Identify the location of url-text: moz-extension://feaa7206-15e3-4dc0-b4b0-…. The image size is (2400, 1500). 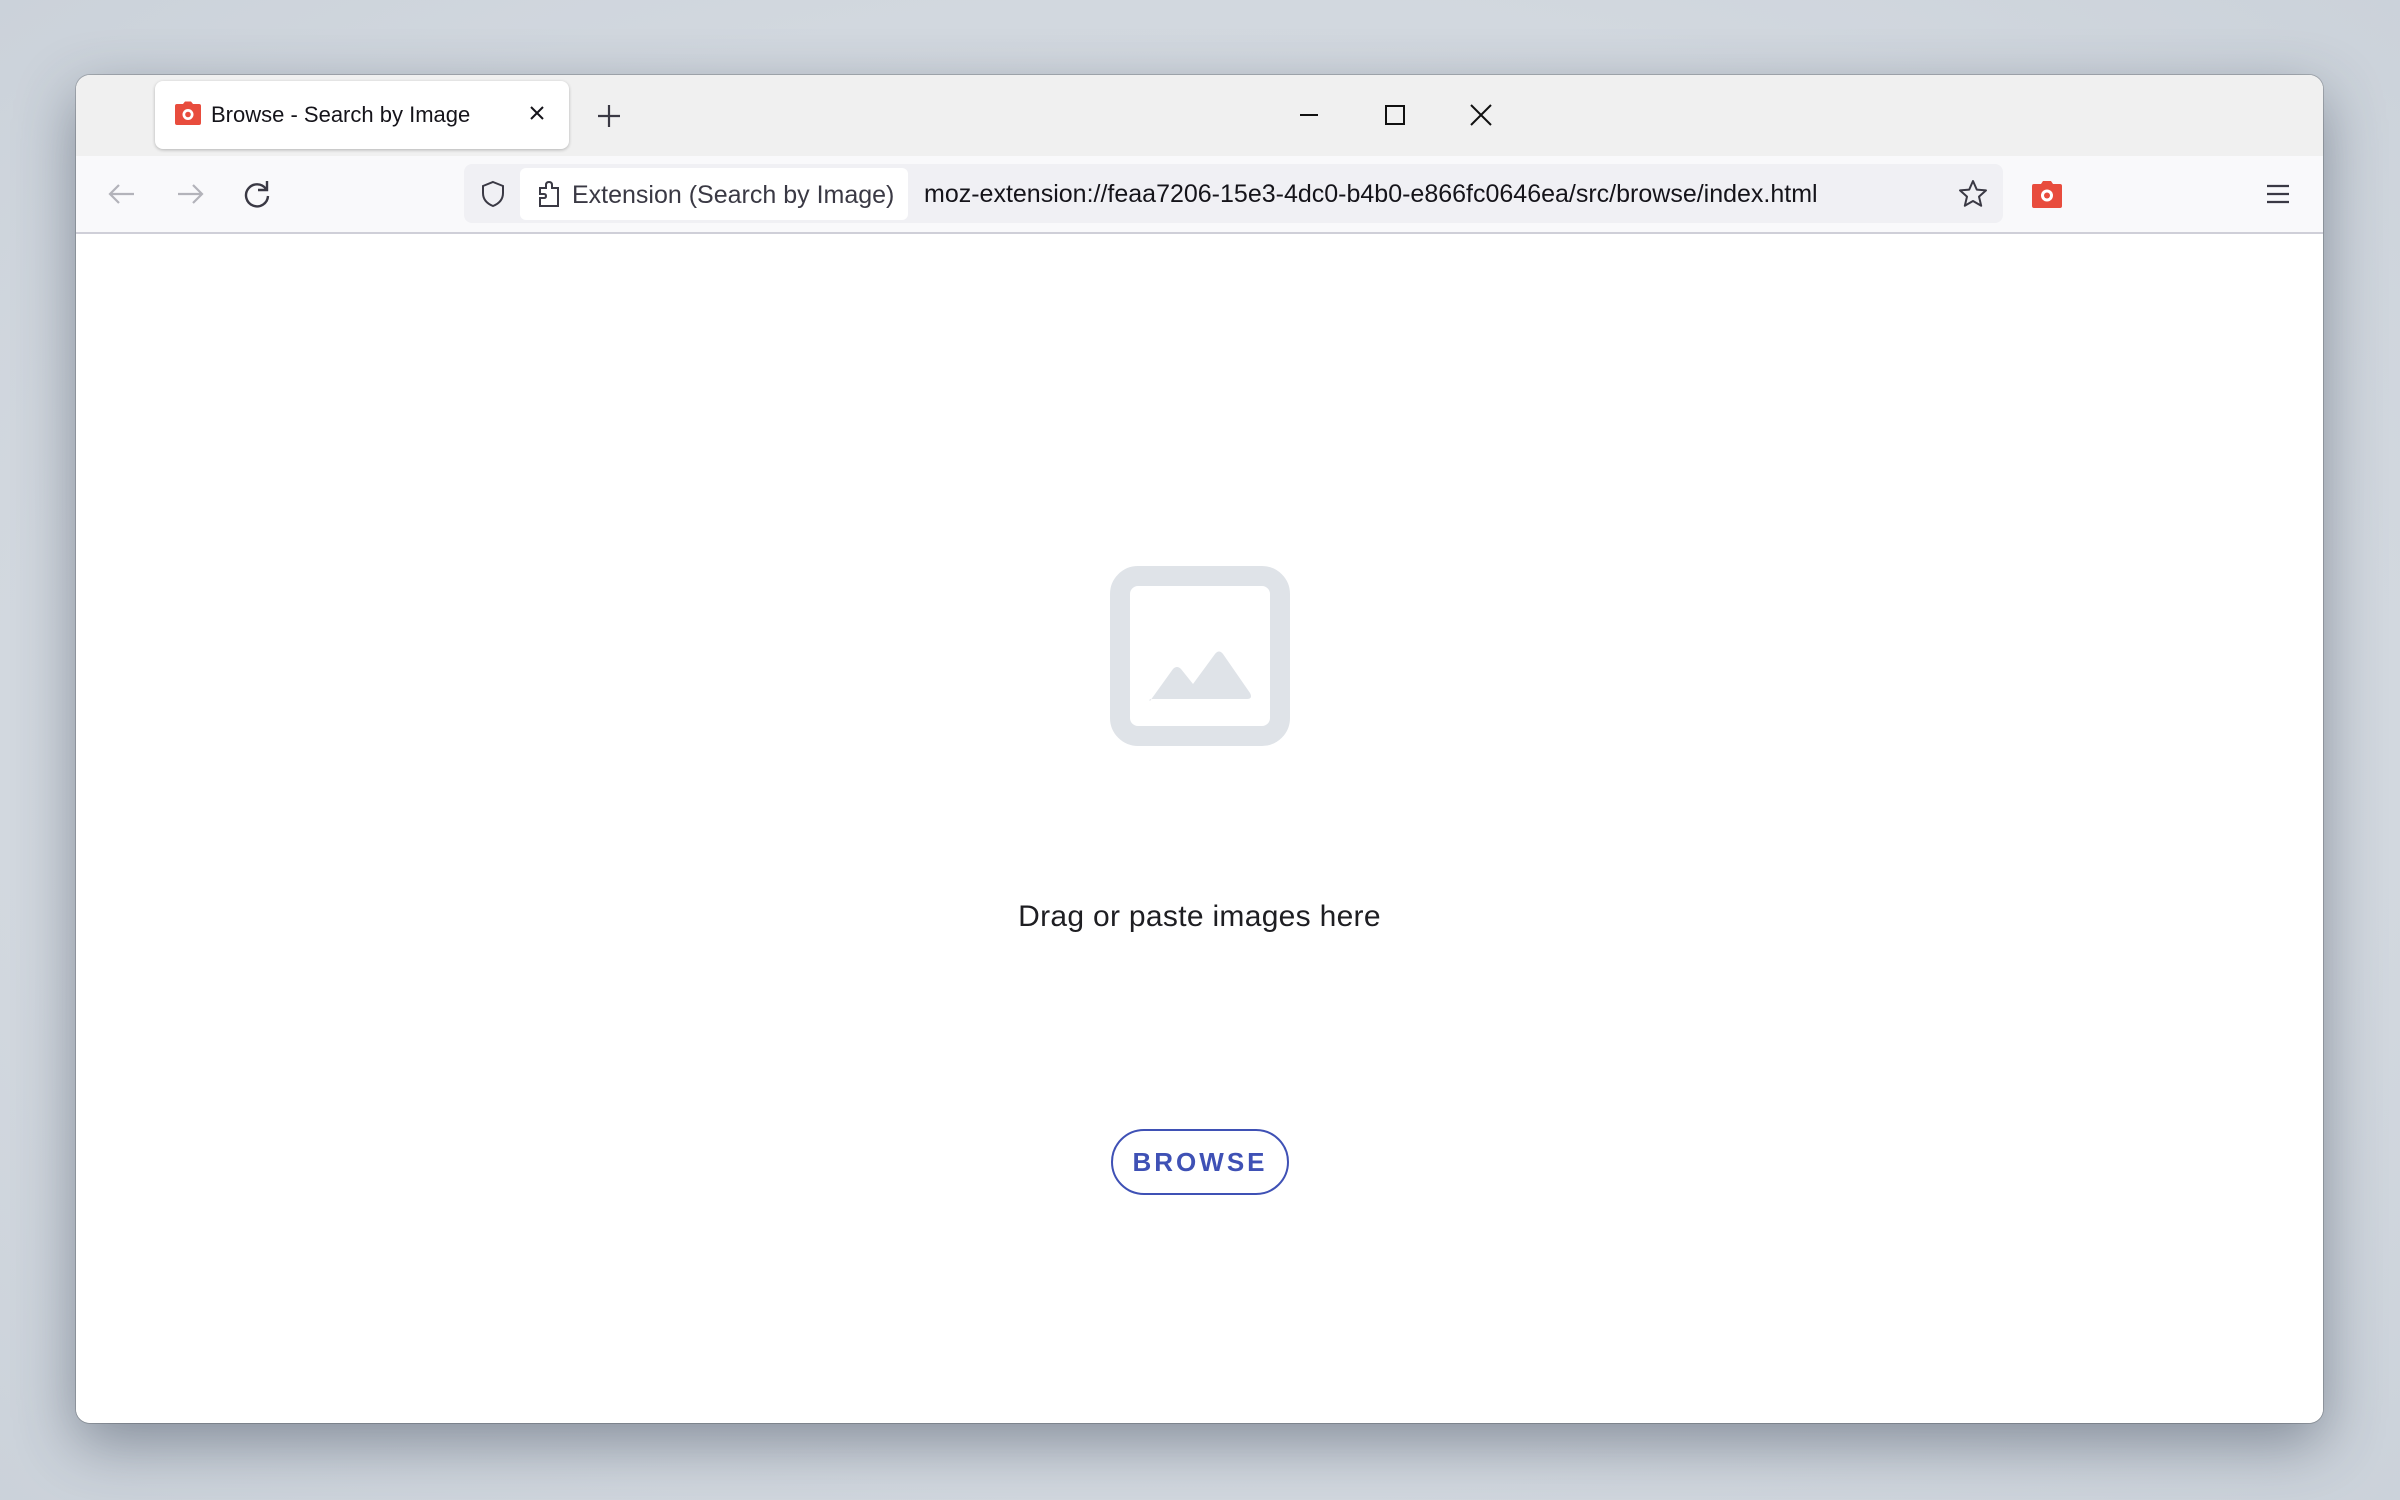
(1371, 194).